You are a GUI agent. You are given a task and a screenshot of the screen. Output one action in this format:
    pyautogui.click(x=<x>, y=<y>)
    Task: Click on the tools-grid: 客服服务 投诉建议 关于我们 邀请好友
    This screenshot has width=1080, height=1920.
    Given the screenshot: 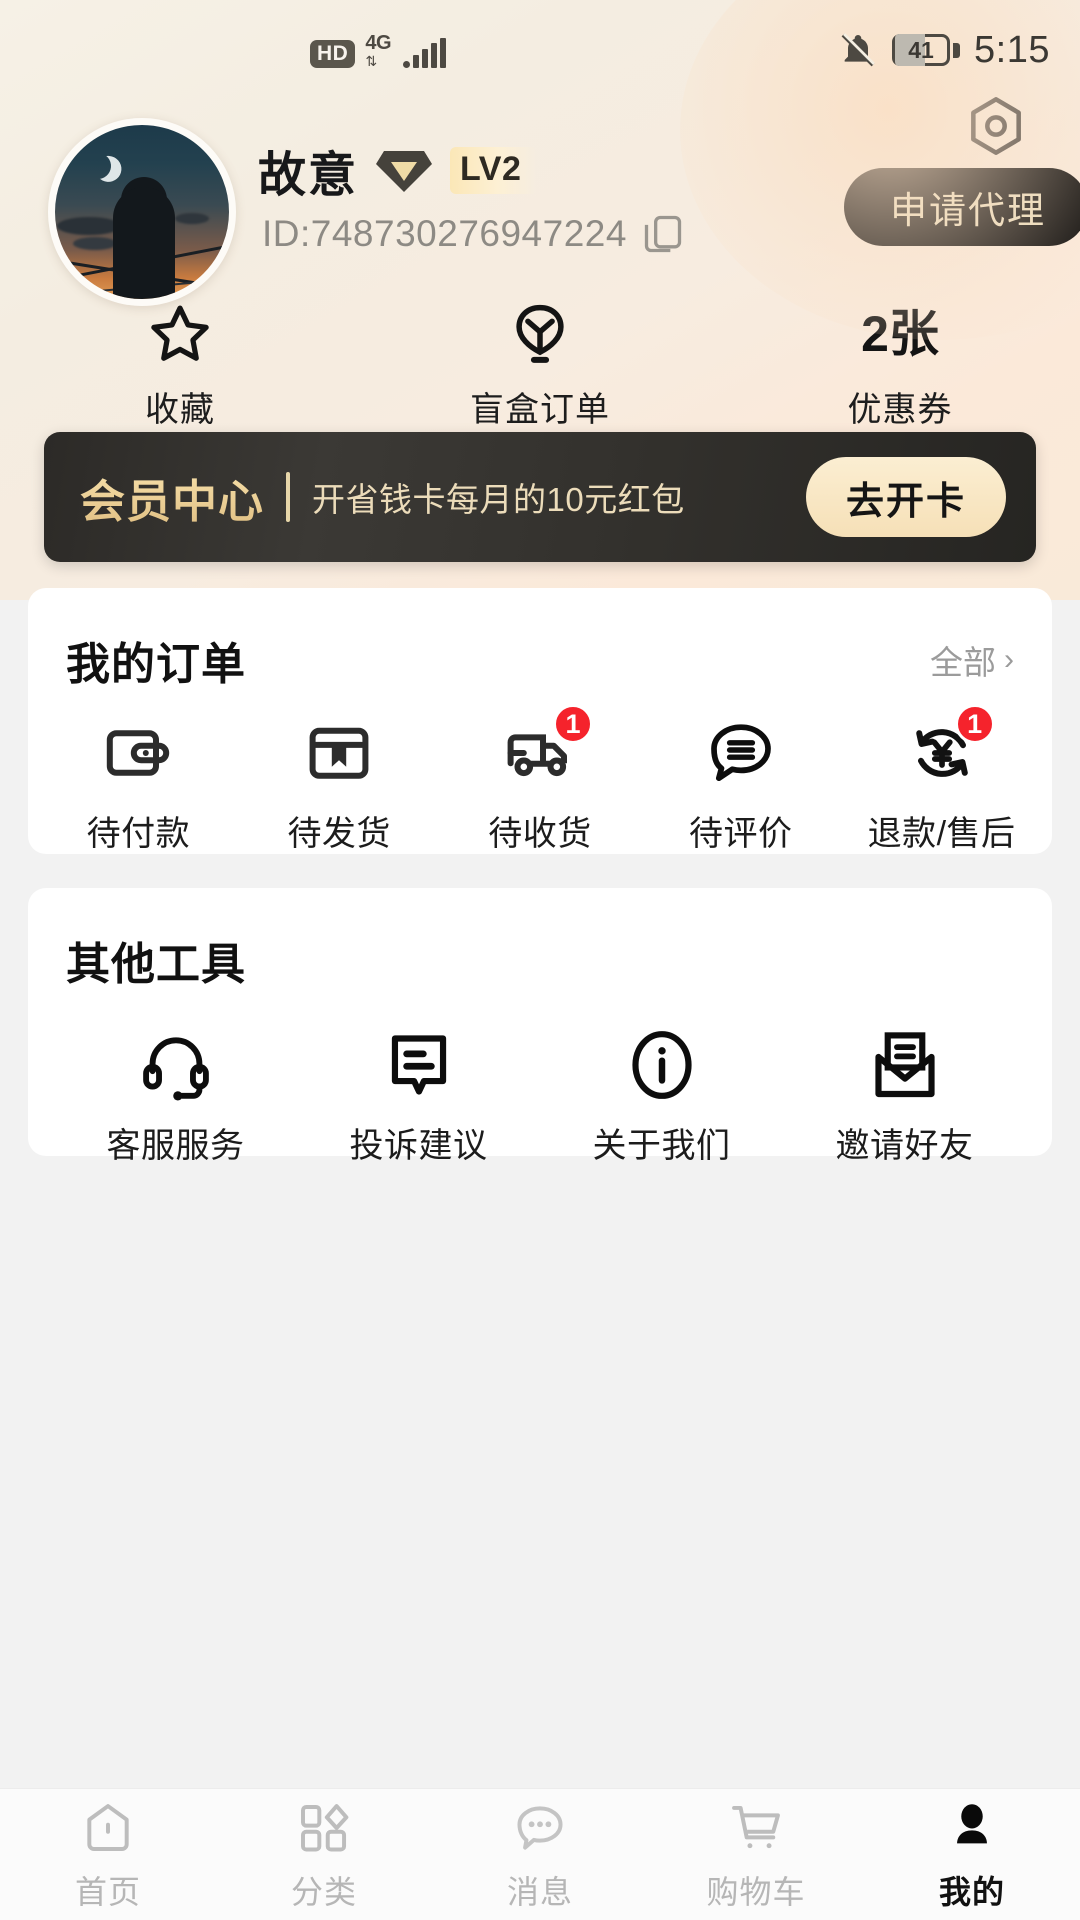 What is the action you would take?
    pyautogui.click(x=540, y=1079)
    